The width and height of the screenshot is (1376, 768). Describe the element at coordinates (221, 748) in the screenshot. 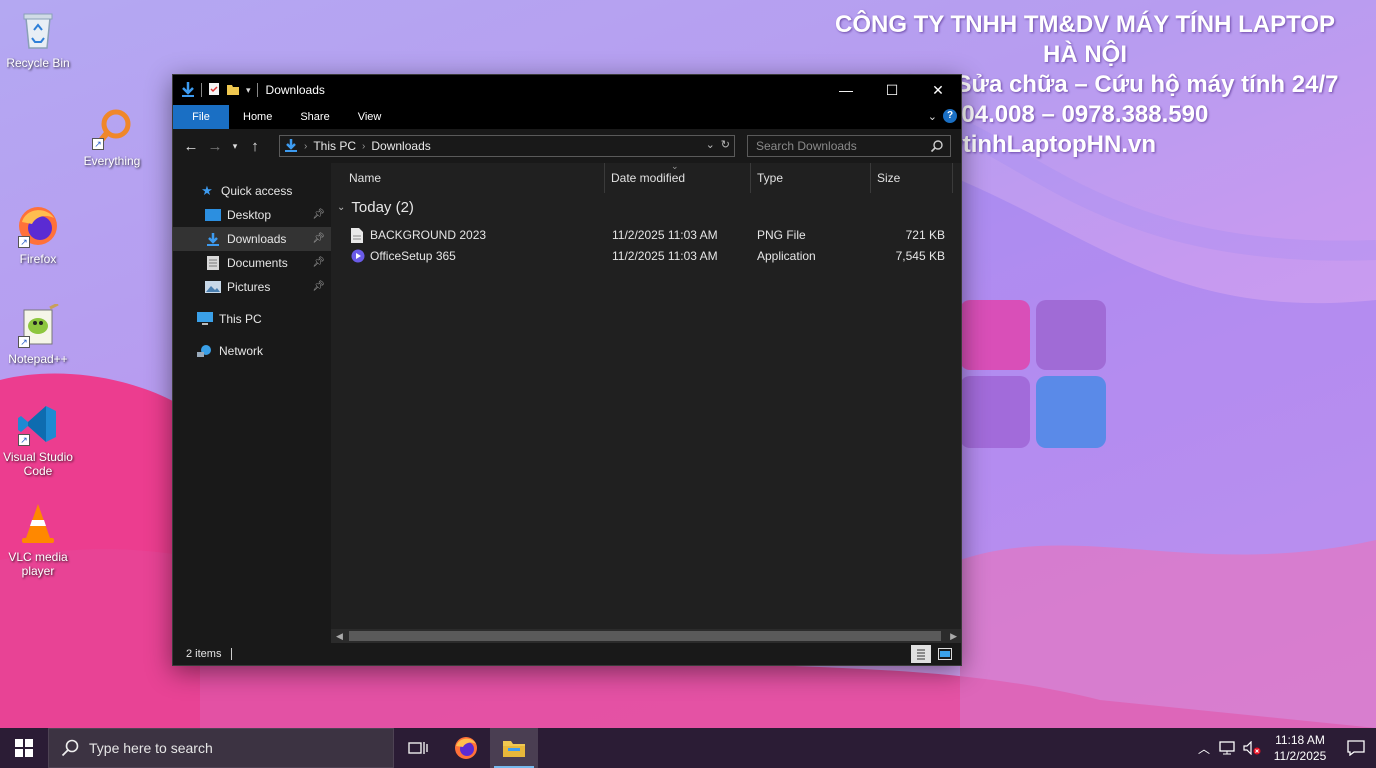

I see `taskbar-search-box: Type here to search` at that location.